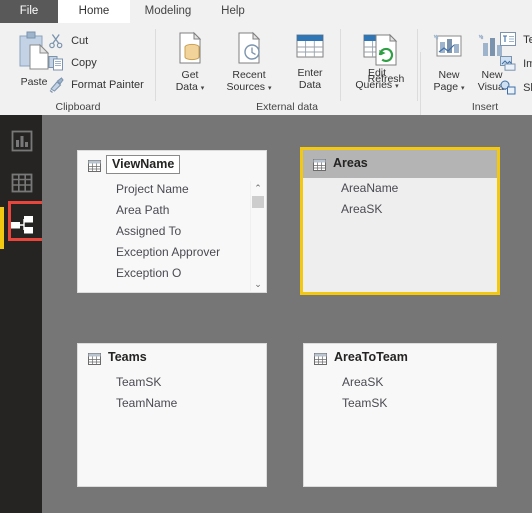  I want to click on tab-help: Help, so click(233, 11).